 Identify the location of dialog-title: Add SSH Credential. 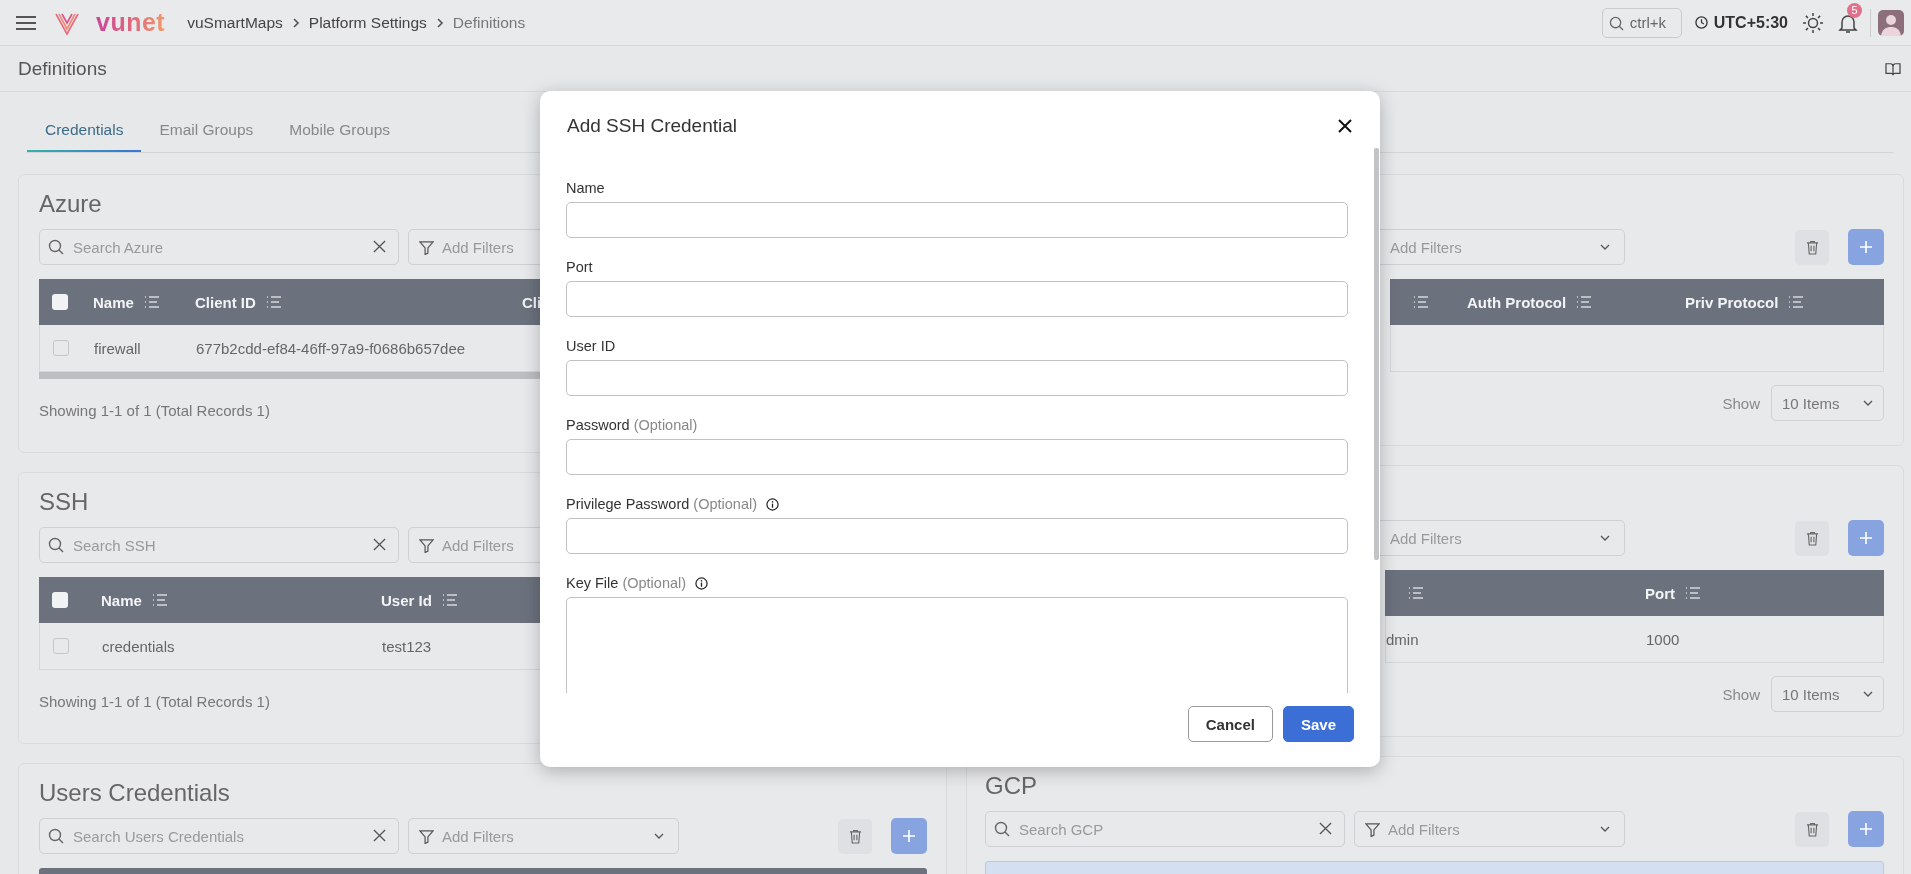
(652, 126).